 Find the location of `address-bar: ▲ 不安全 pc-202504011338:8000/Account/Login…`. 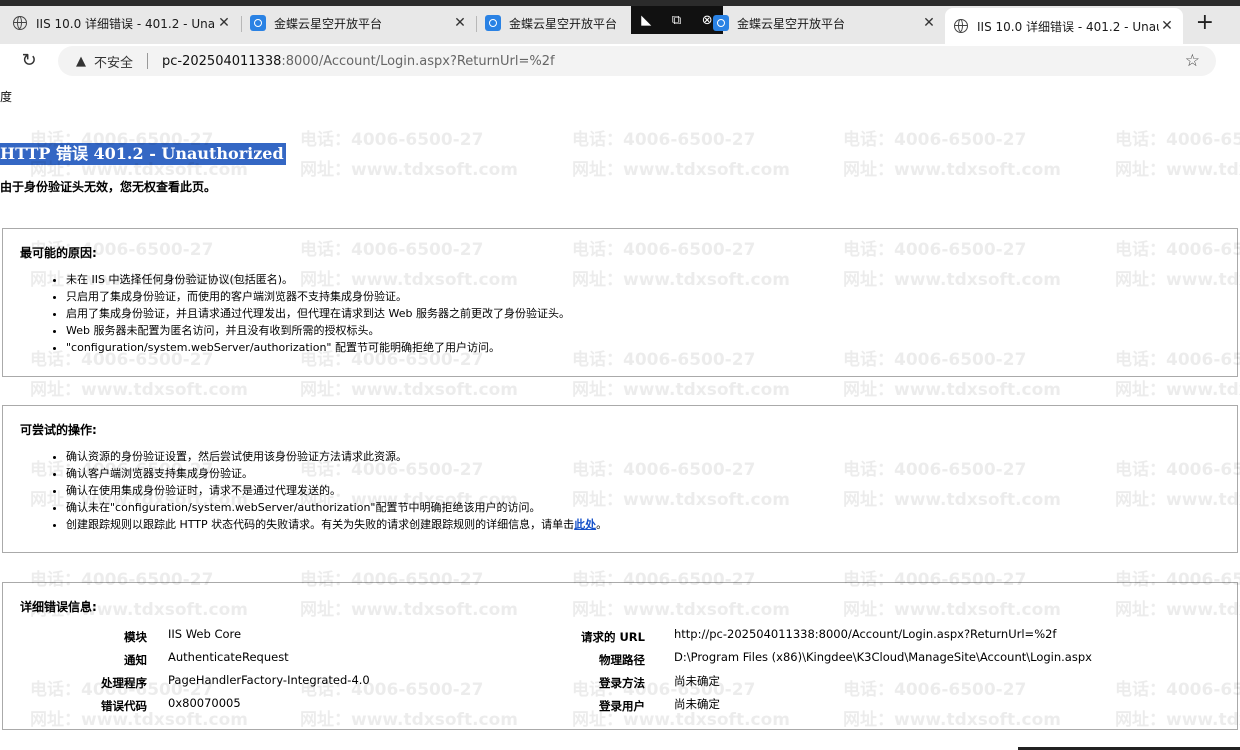

address-bar: ▲ 不安全 pc-202504011338:8000/Account/Login… is located at coordinates (637, 61).